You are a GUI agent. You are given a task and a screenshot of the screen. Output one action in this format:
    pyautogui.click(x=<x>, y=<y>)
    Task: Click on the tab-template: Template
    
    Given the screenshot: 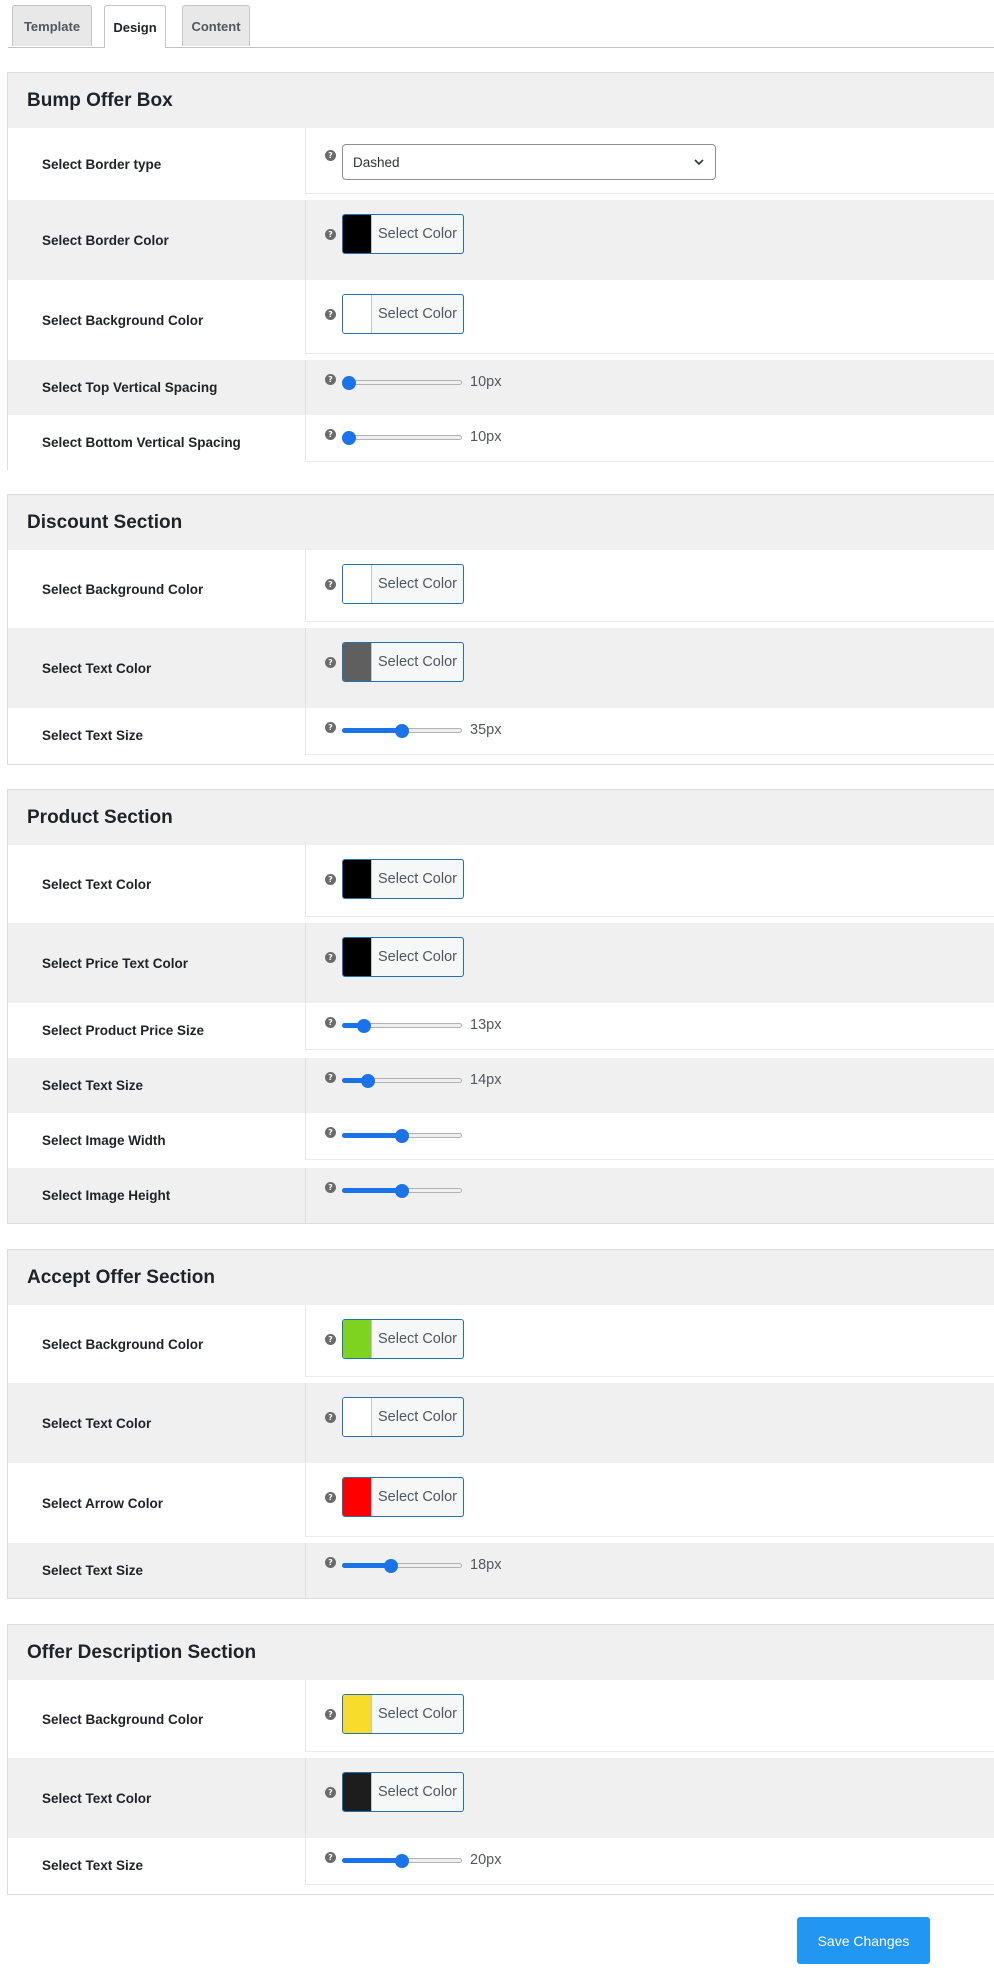 What is the action you would take?
    pyautogui.click(x=52, y=25)
    